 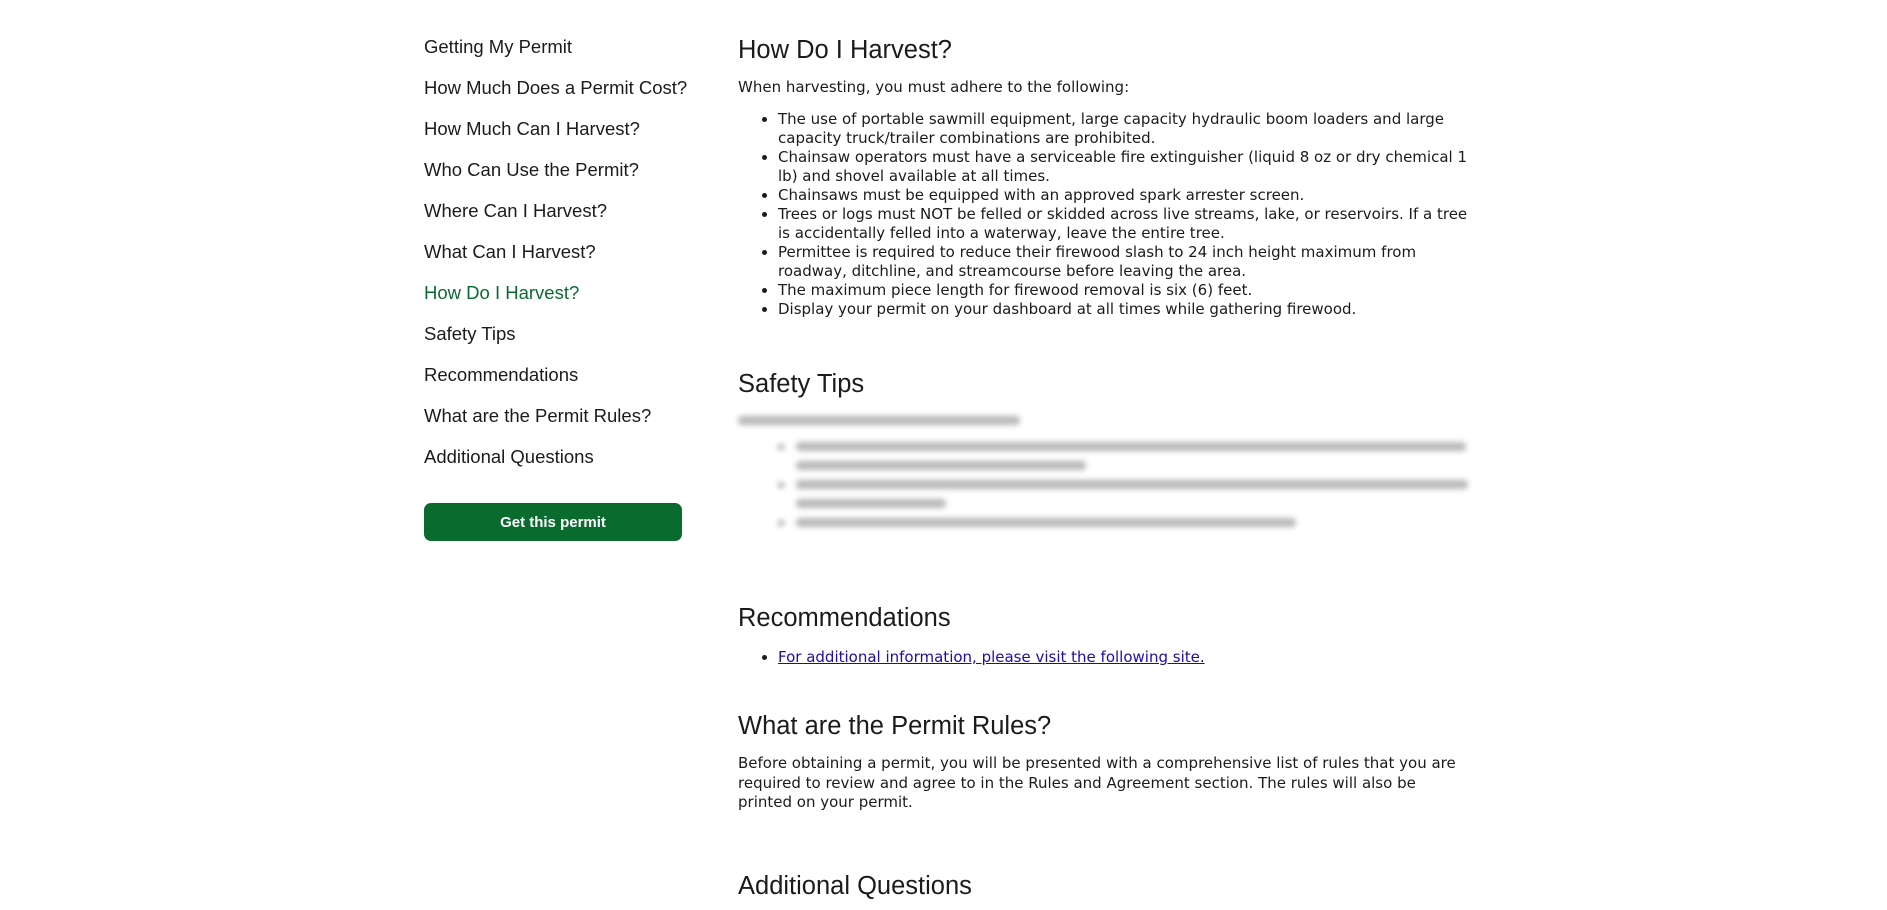 I want to click on section-title-permit-rules: What are the Permit Rules?, so click(x=895, y=726).